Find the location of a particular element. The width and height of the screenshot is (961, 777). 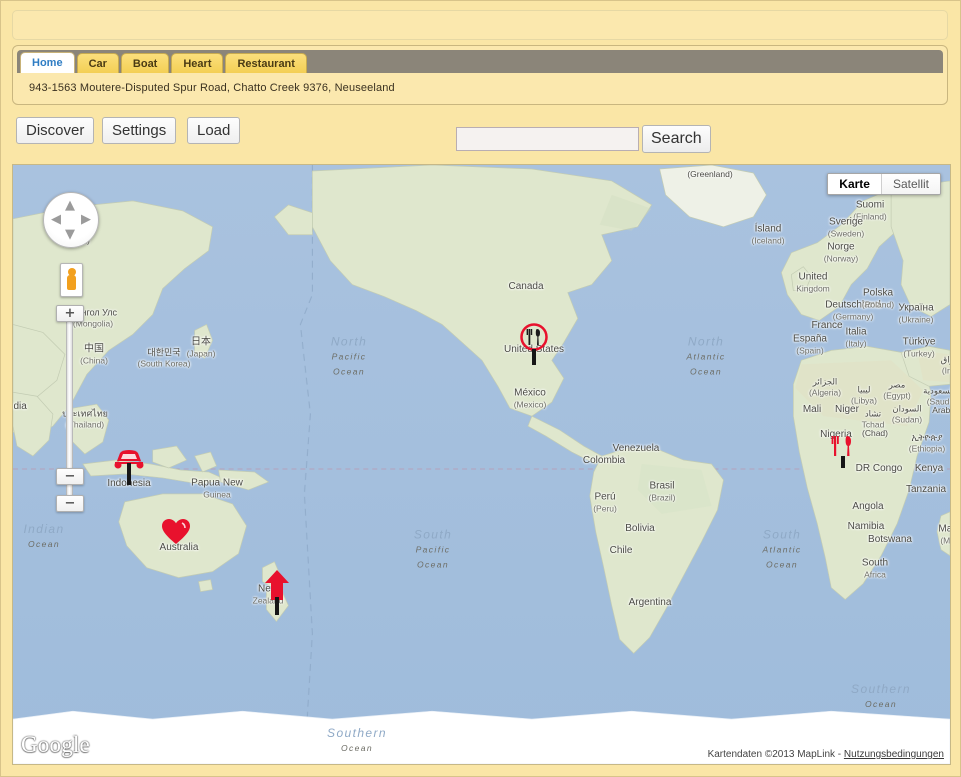

top-panel is located at coordinates (480, 25).